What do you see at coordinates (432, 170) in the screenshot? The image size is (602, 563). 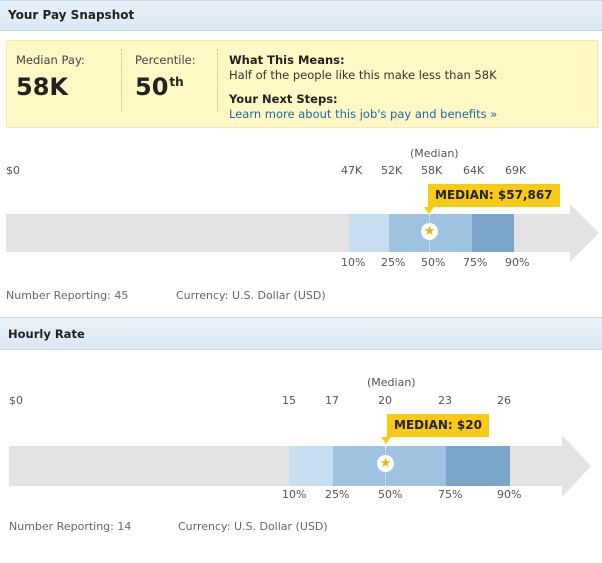 I see `range-value-p50: 58K` at bounding box center [432, 170].